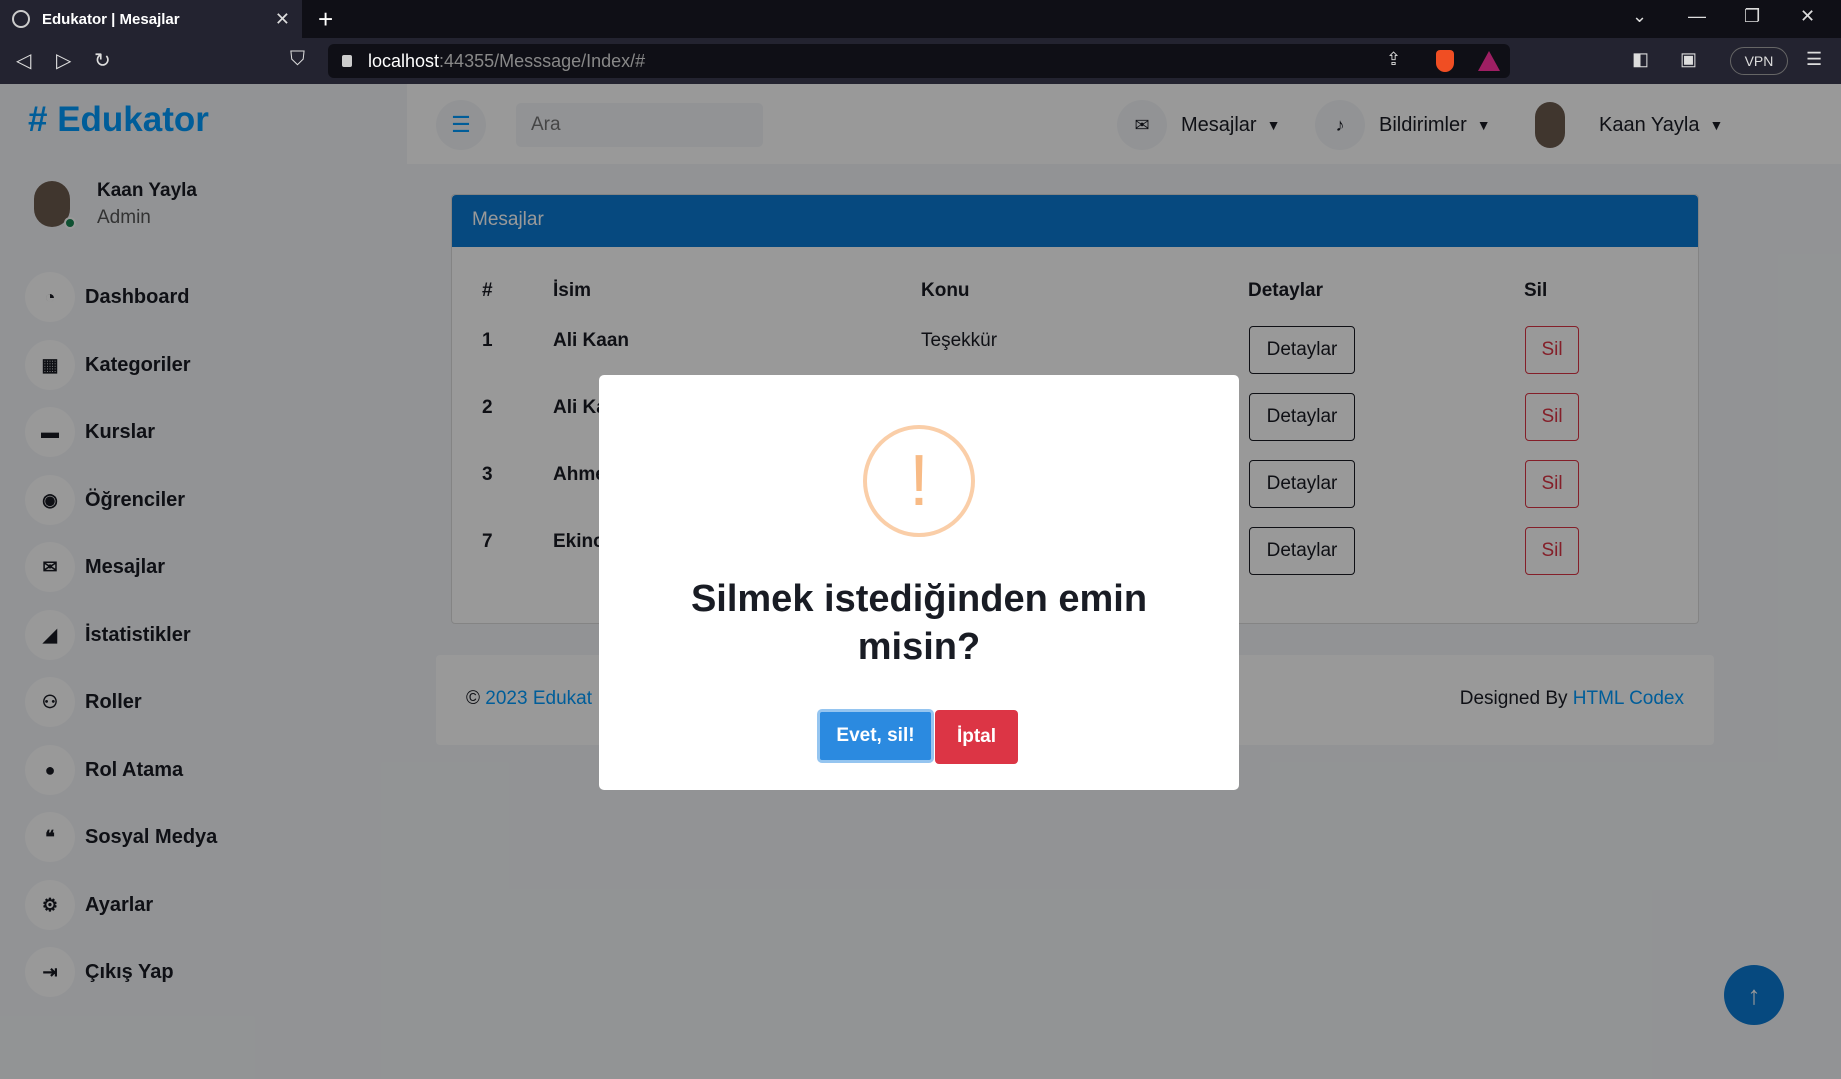 The width and height of the screenshot is (1841, 1079). I want to click on window-close-icon: ✕, so click(1807, 16).